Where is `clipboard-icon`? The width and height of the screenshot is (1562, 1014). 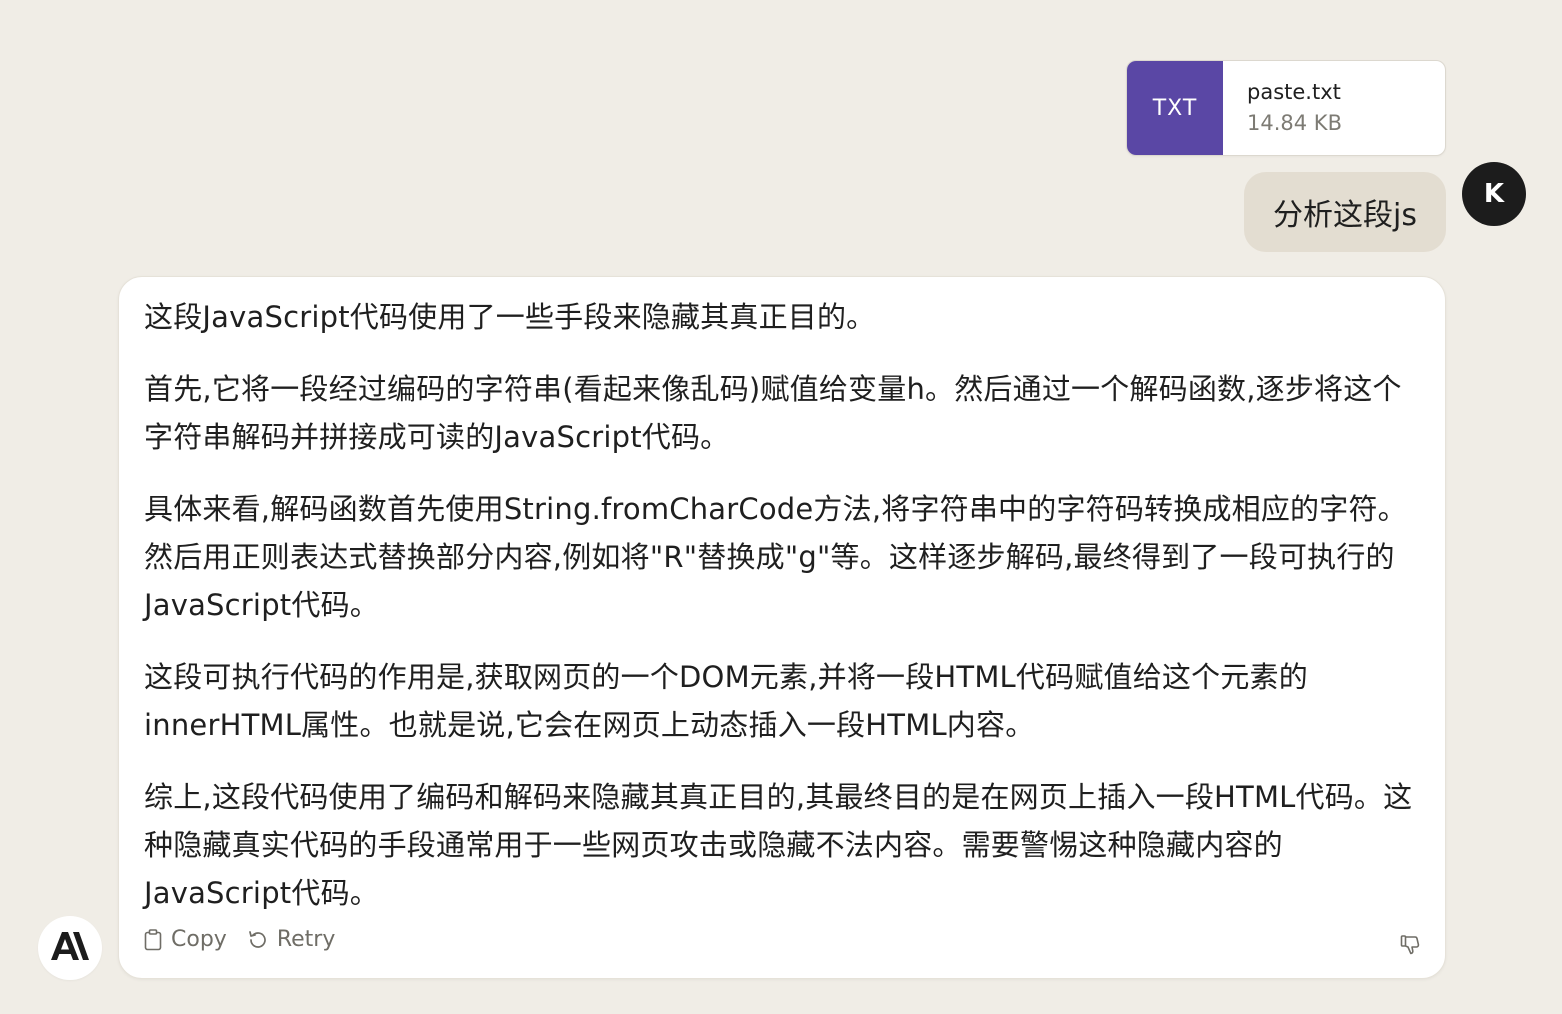
clipboard-icon is located at coordinates (153, 939).